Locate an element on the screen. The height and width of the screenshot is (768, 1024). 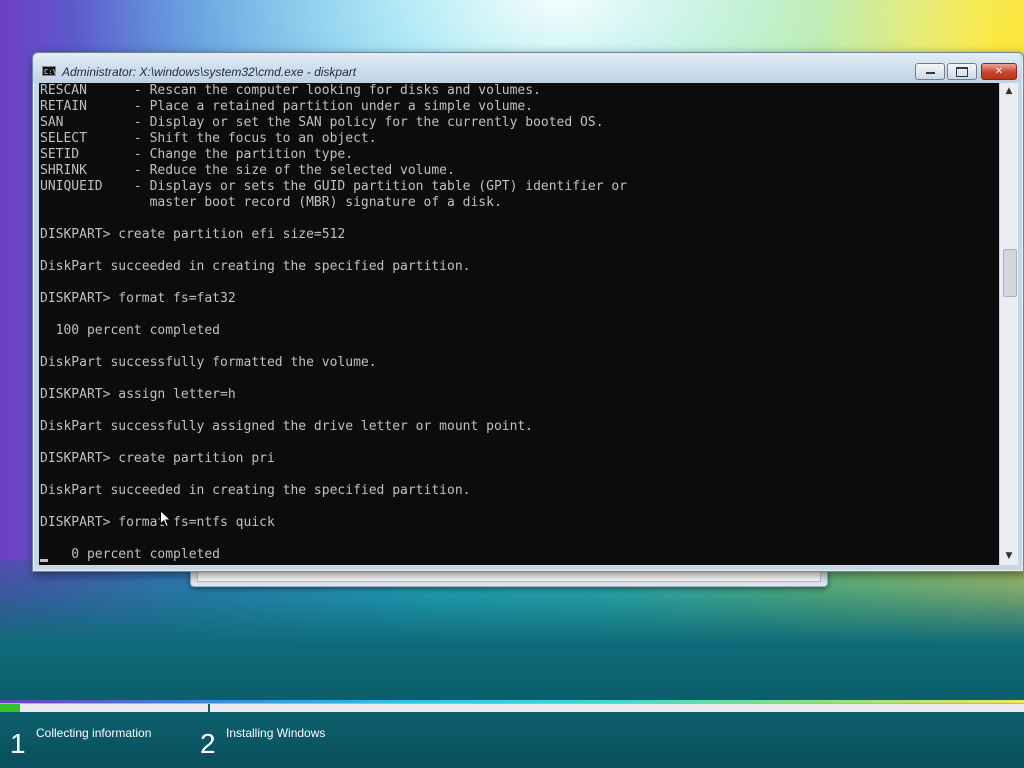
setup-status-bar is located at coordinates (512, 740).